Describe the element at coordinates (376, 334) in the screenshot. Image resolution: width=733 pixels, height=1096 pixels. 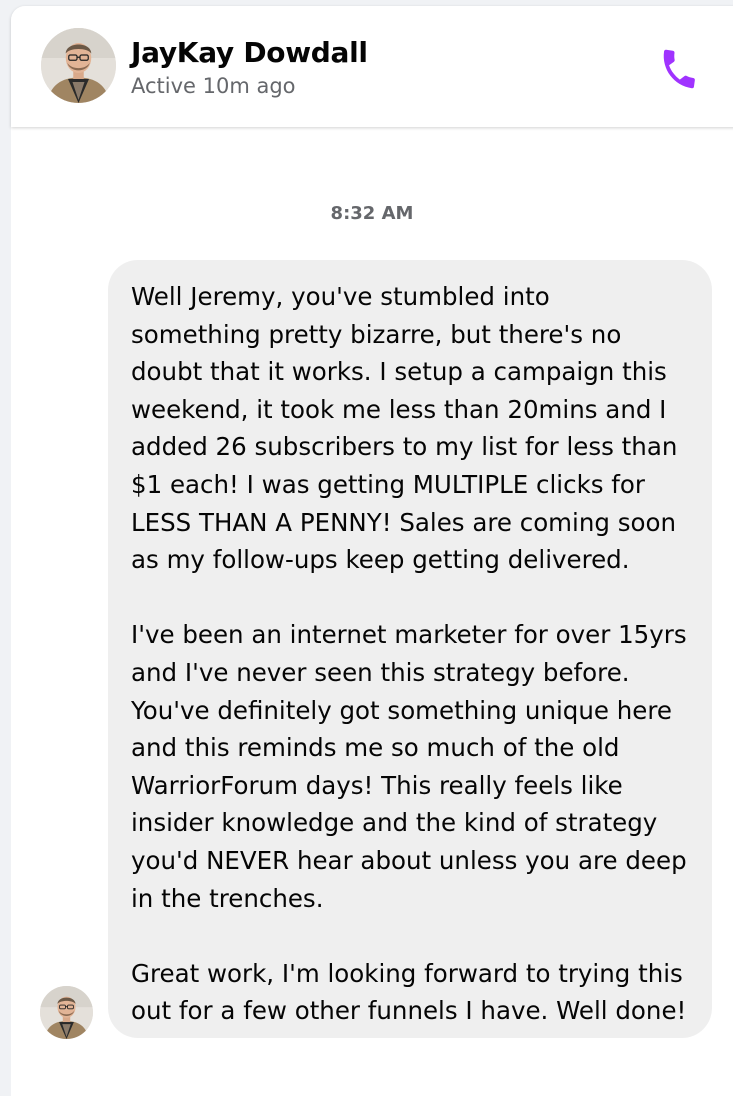
I see `message-line: something pretty bizarre, but there's no` at that location.